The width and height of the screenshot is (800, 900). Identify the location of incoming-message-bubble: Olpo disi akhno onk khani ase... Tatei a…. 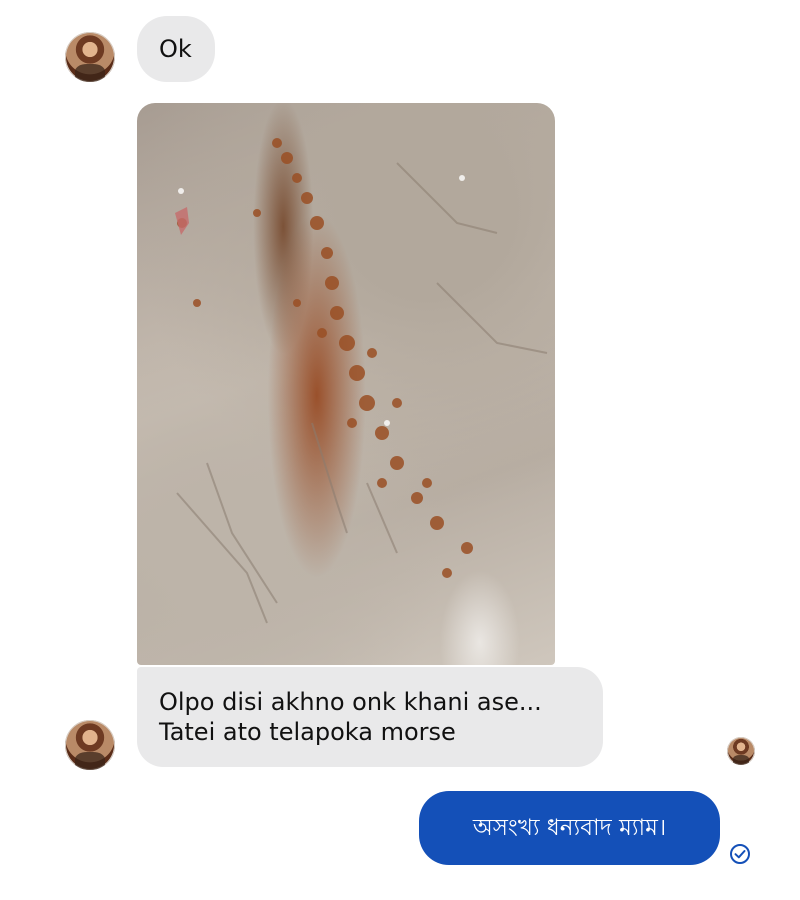
(370, 717).